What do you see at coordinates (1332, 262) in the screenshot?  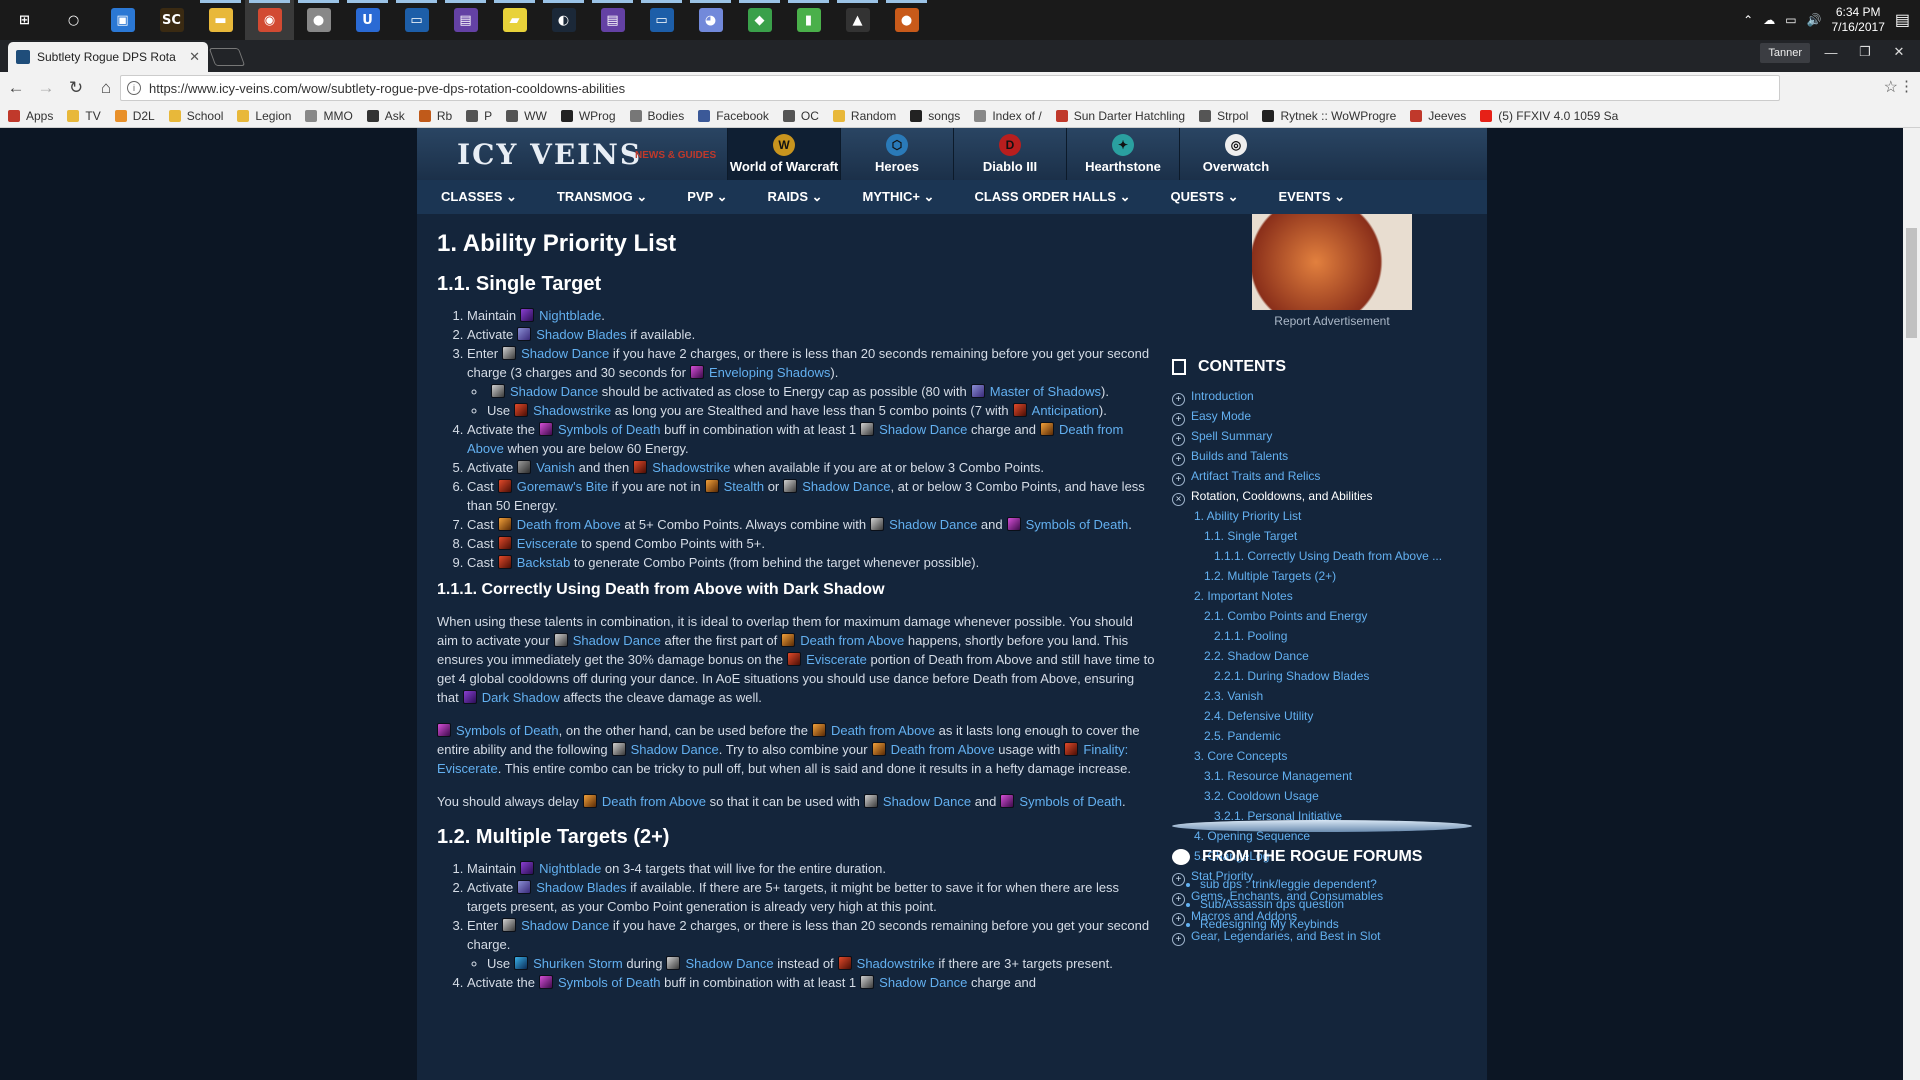 I see `advertisement-image` at bounding box center [1332, 262].